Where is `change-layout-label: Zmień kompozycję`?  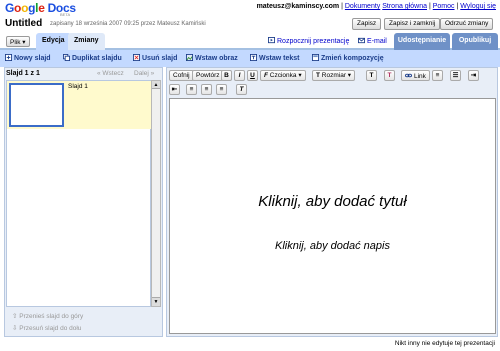 change-layout-label: Zmień kompozycję is located at coordinates (352, 58).